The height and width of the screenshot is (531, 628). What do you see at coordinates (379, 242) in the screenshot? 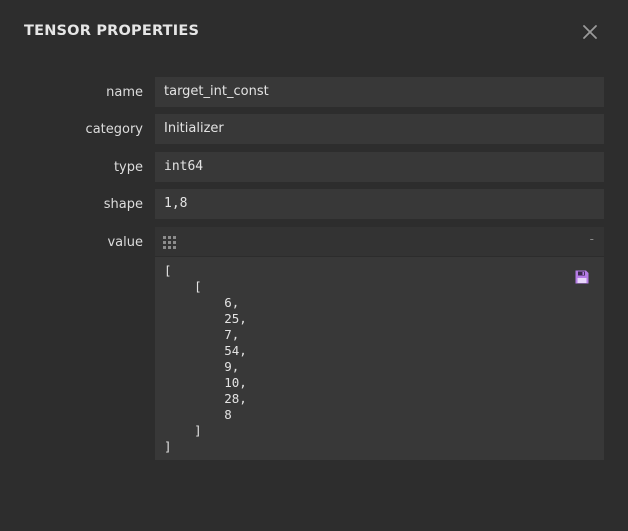
I see `value-panel-header: -` at bounding box center [379, 242].